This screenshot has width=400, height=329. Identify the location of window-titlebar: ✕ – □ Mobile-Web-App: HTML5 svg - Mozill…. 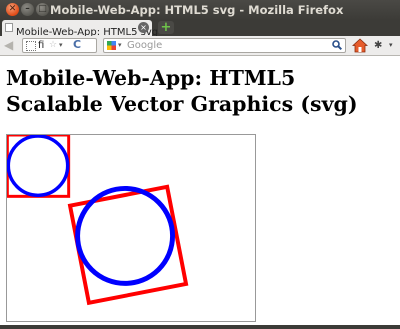
(200, 10).